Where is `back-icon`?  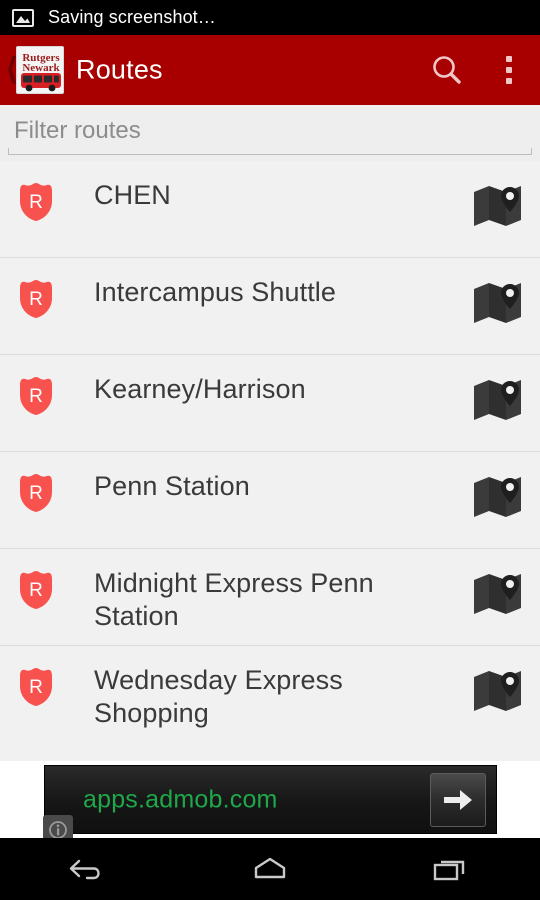 back-icon is located at coordinates (90, 869).